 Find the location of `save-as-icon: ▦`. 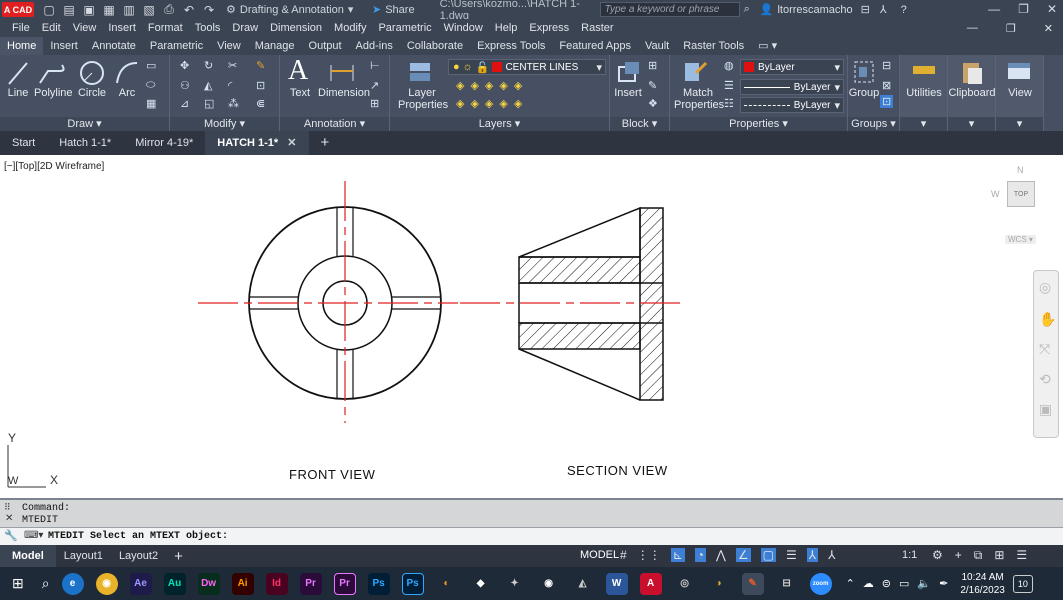

save-as-icon: ▦ is located at coordinates (109, 10).